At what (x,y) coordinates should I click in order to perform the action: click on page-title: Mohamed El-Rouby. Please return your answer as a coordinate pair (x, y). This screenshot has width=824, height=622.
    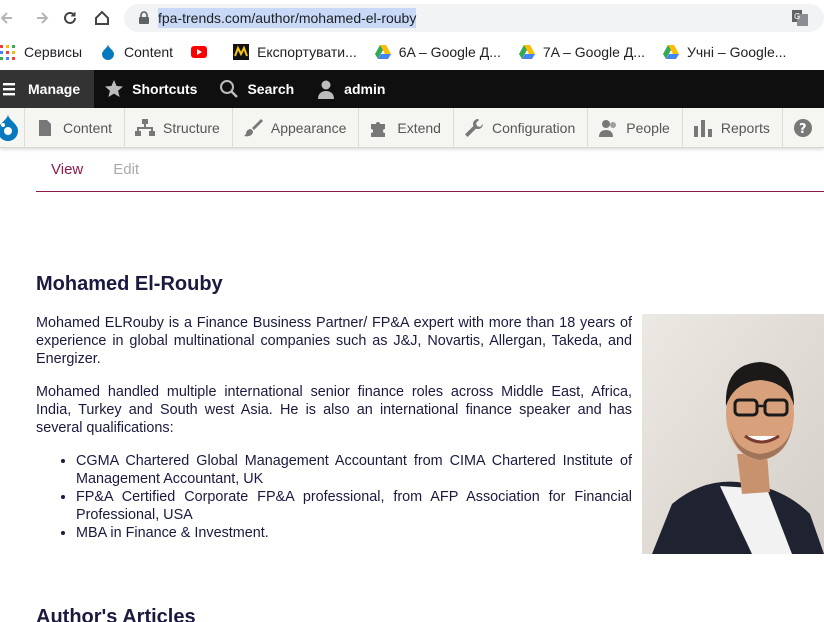
    Looking at the image, I should click on (129, 284).